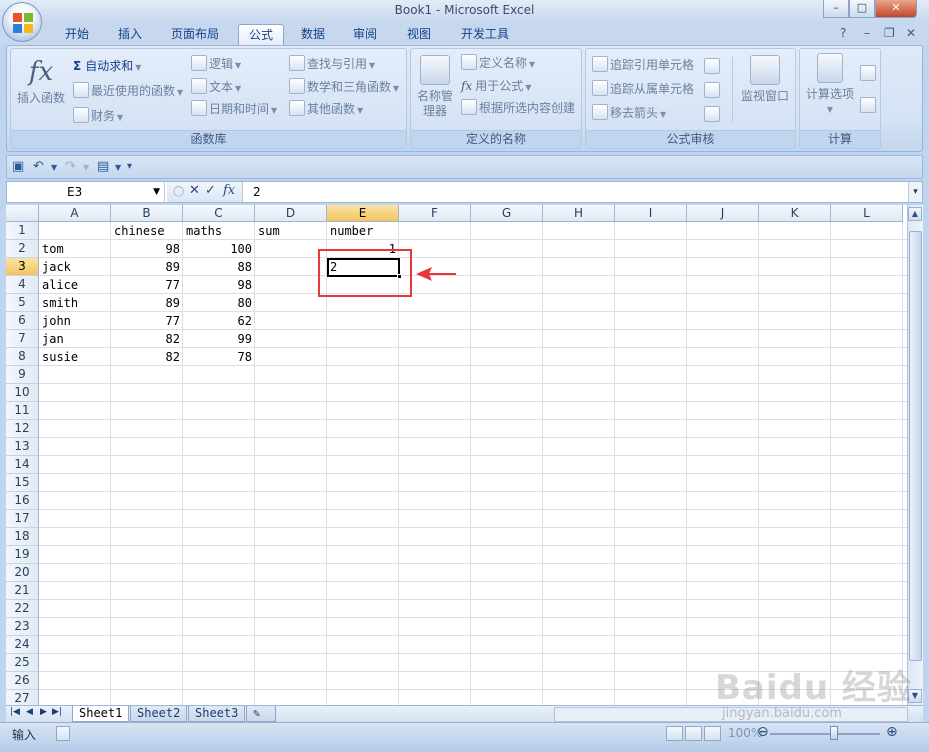 The height and width of the screenshot is (752, 929). Describe the element at coordinates (22, 22) in the screenshot. I see `office-button` at that location.